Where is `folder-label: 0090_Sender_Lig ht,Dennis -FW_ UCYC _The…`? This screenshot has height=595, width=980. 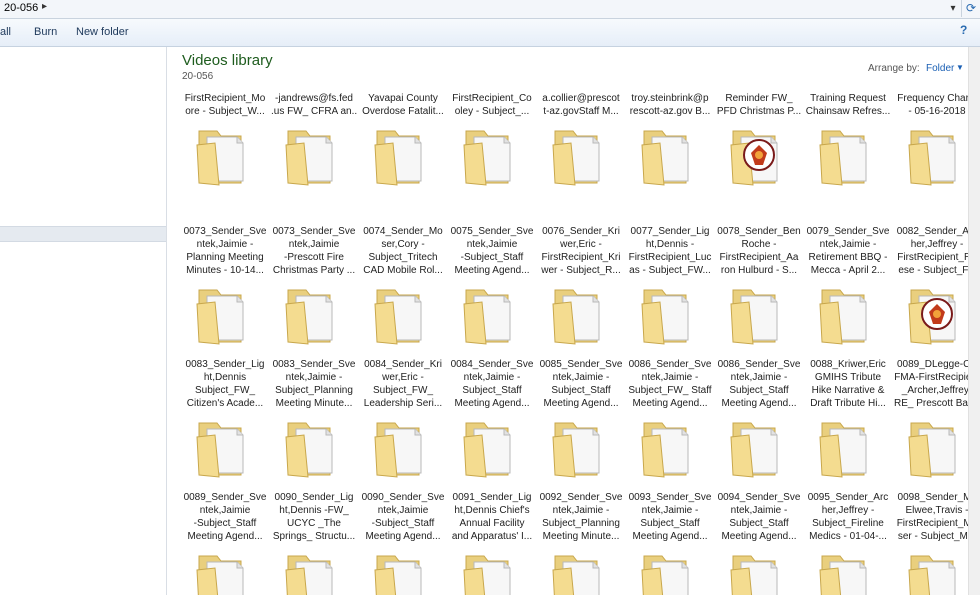
folder-label: 0090_Sender_Lig ht,Dennis -FW_ UCYC _The… is located at coordinates (314, 517).